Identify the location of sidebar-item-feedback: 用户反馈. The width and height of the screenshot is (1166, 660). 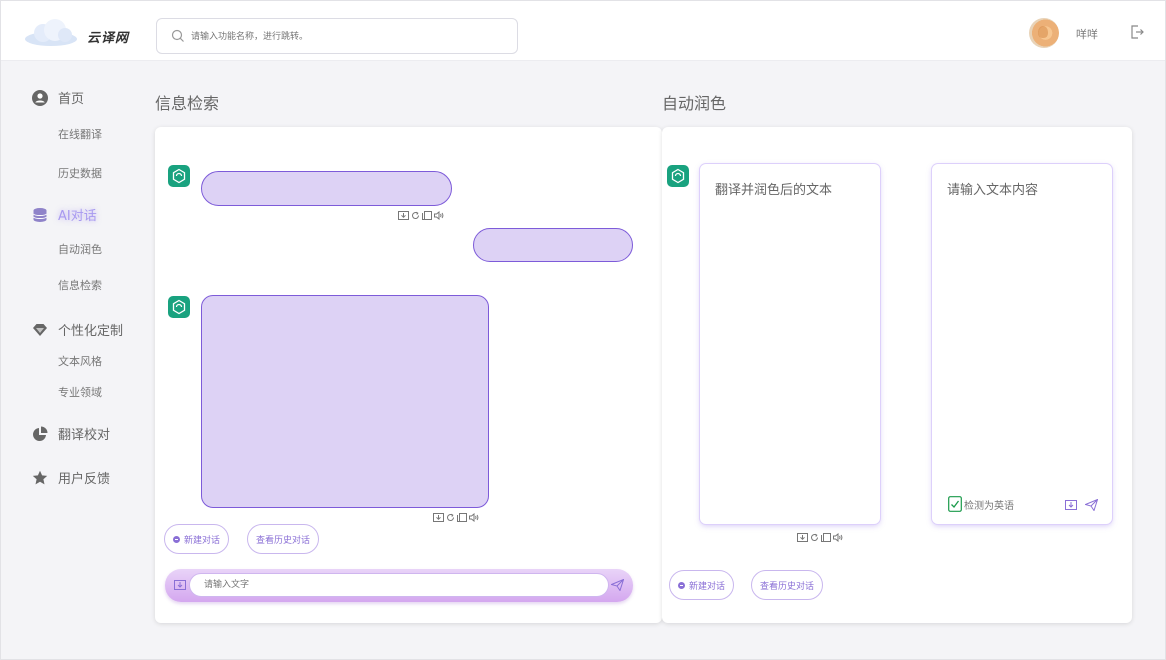
(71, 477).